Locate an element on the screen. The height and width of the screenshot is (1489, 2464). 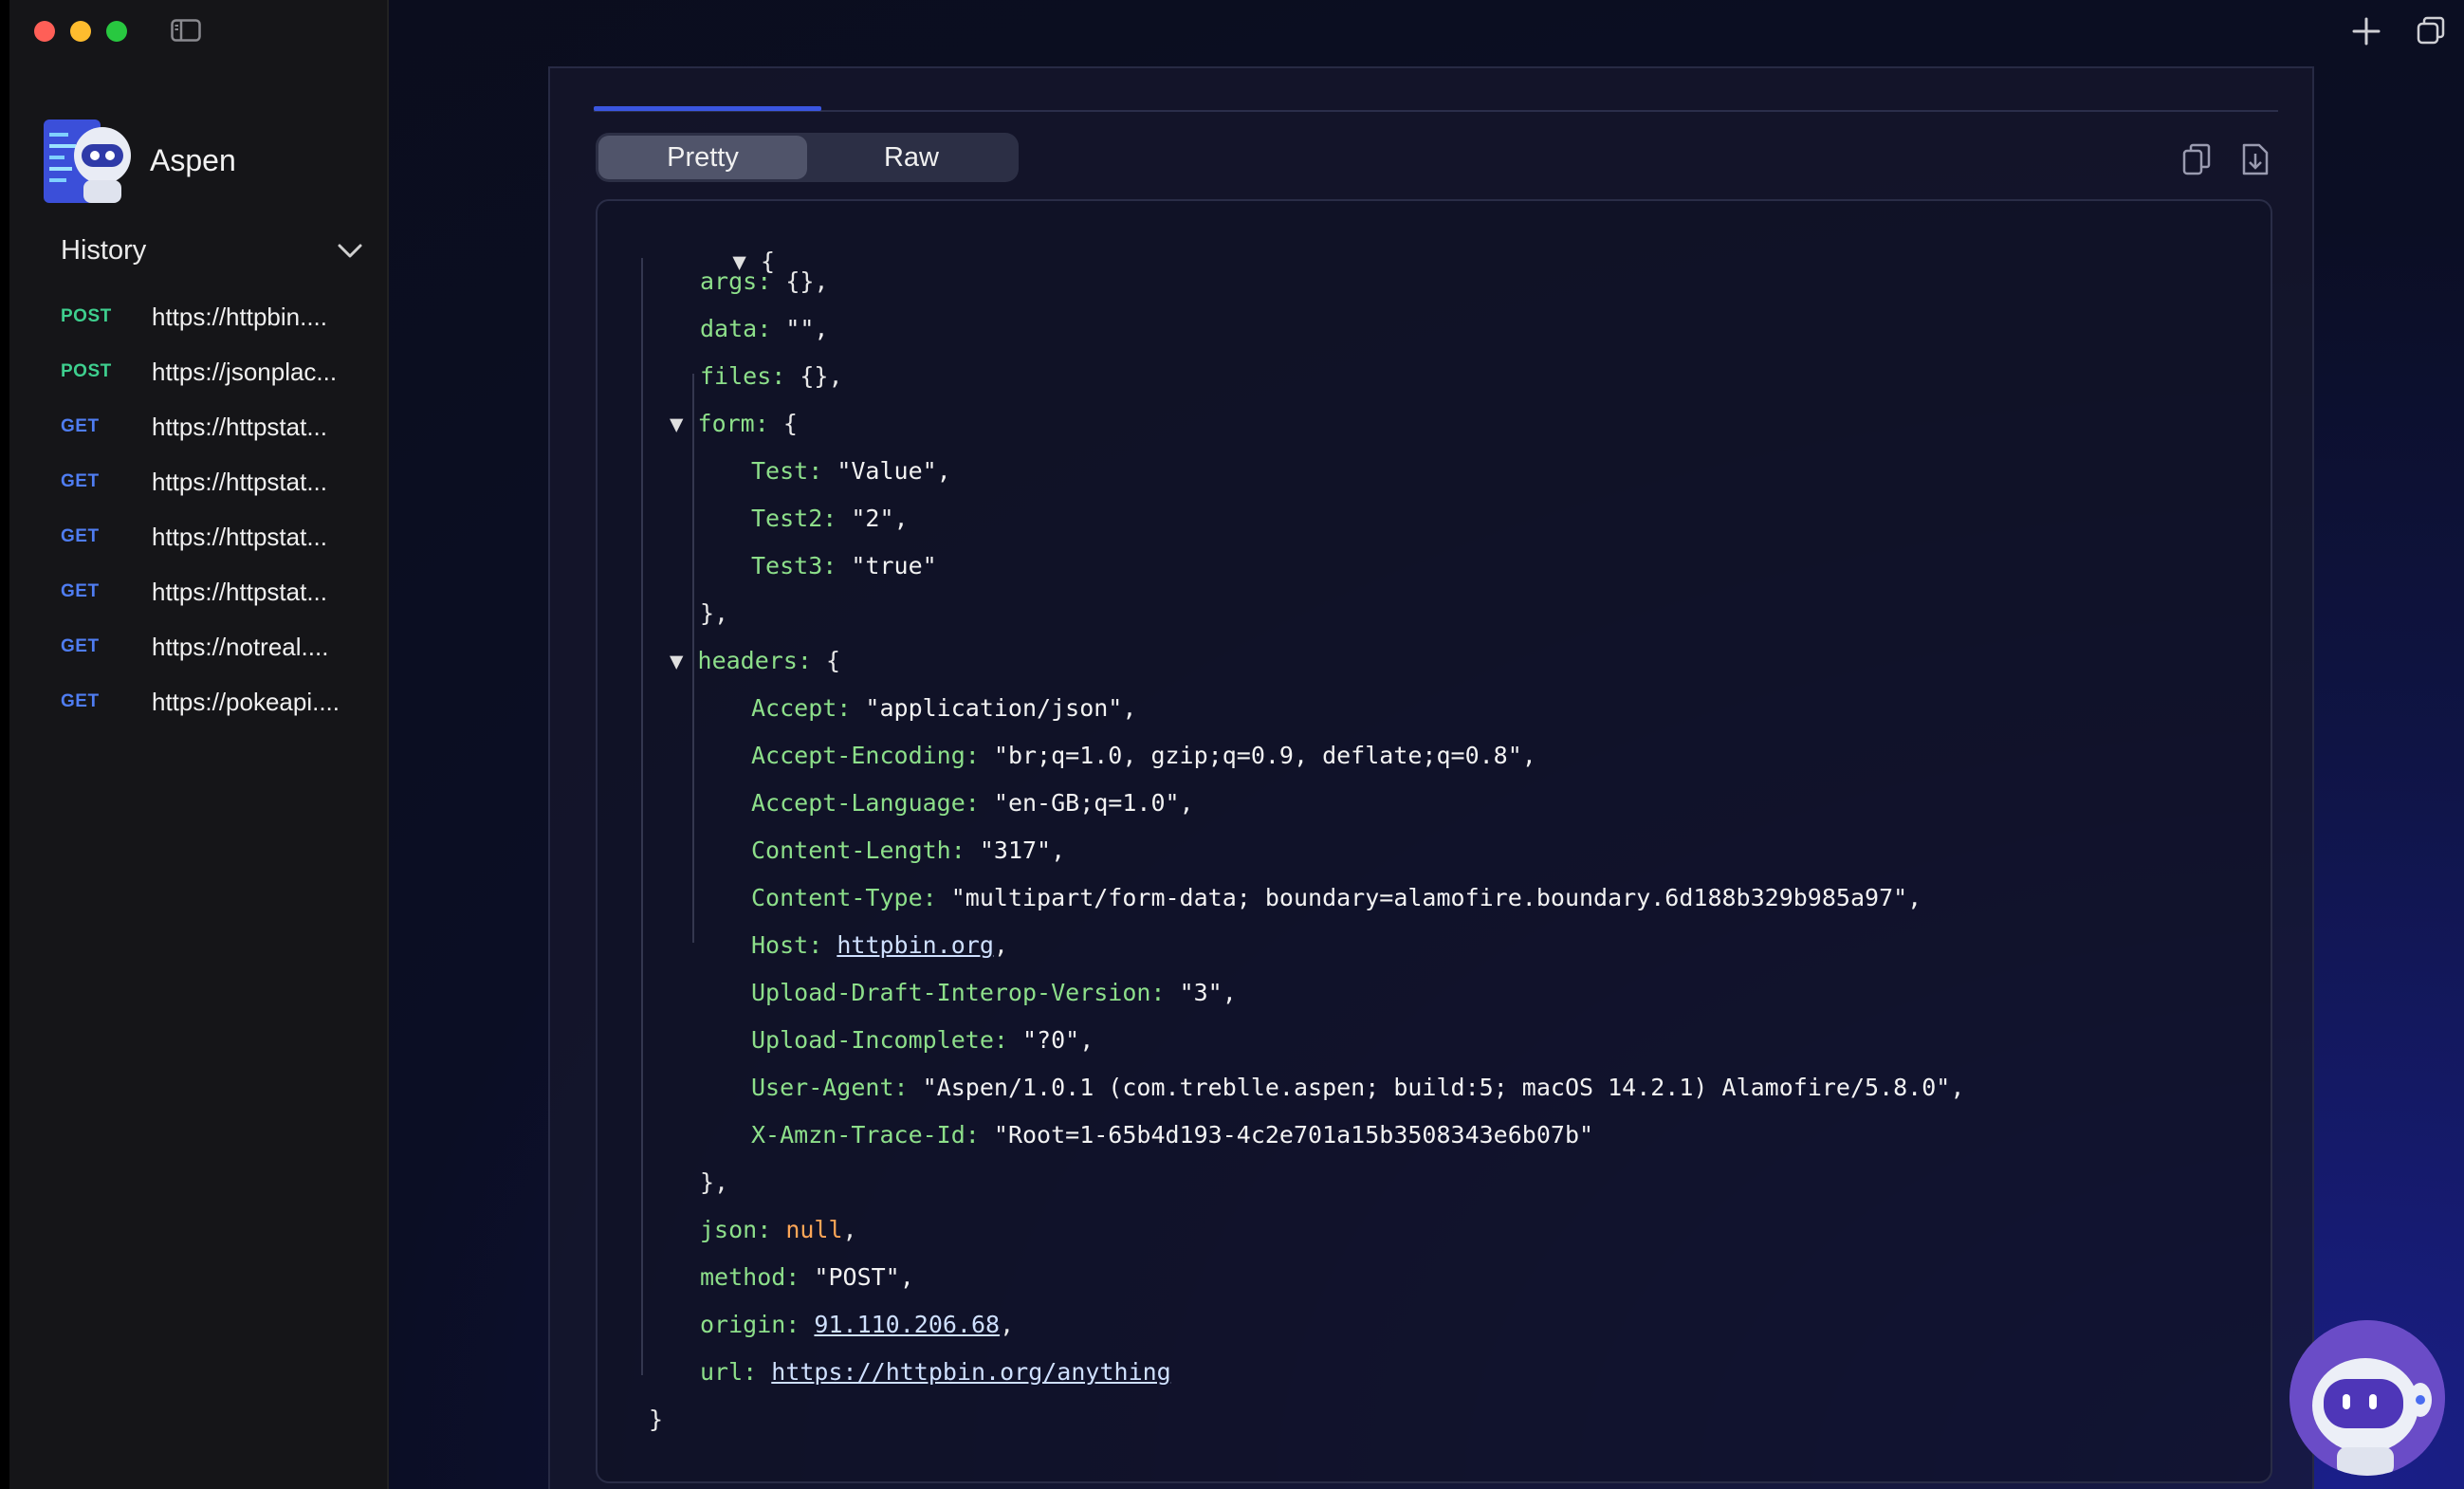
json-line-files: files: {}, is located at coordinates (771, 376).